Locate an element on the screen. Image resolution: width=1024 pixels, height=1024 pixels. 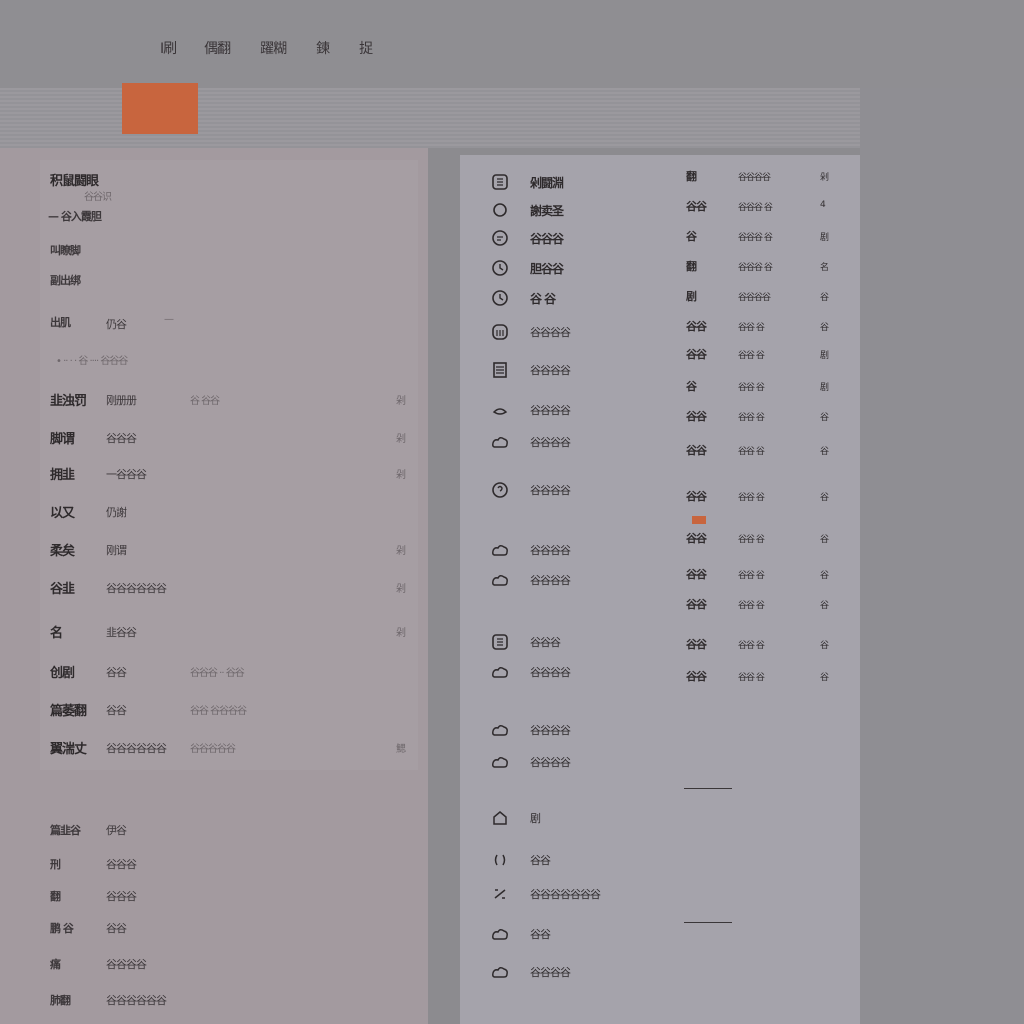
left-line-3: 副出绑 is located at coordinates (65, 280).